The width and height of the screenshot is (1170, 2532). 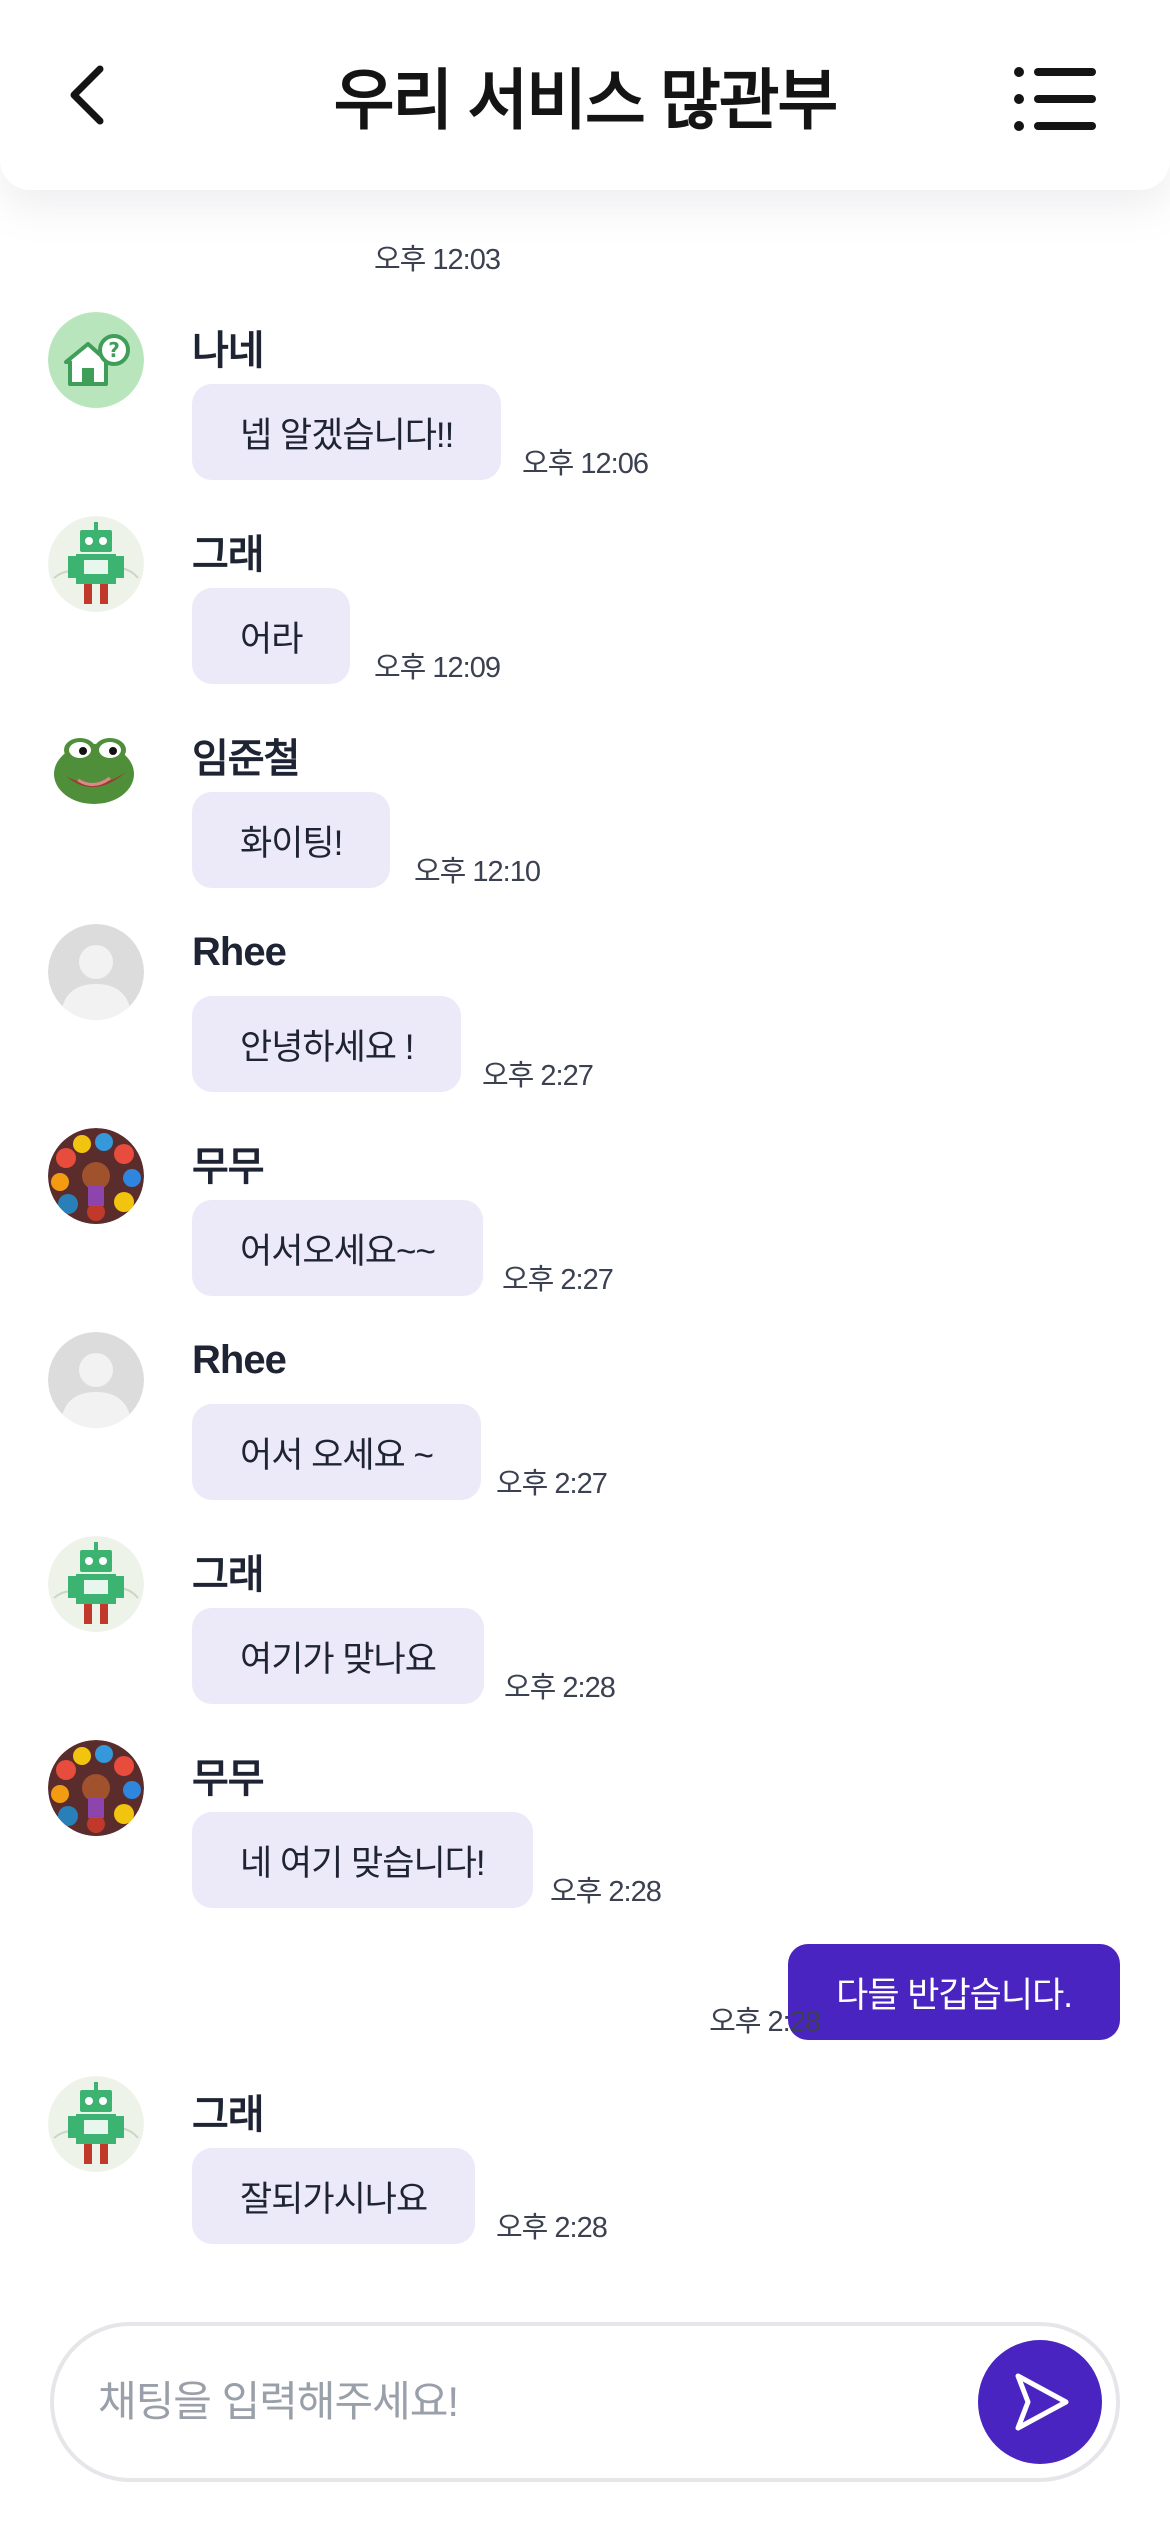 I want to click on sender-name: 나네, so click(x=228, y=351).